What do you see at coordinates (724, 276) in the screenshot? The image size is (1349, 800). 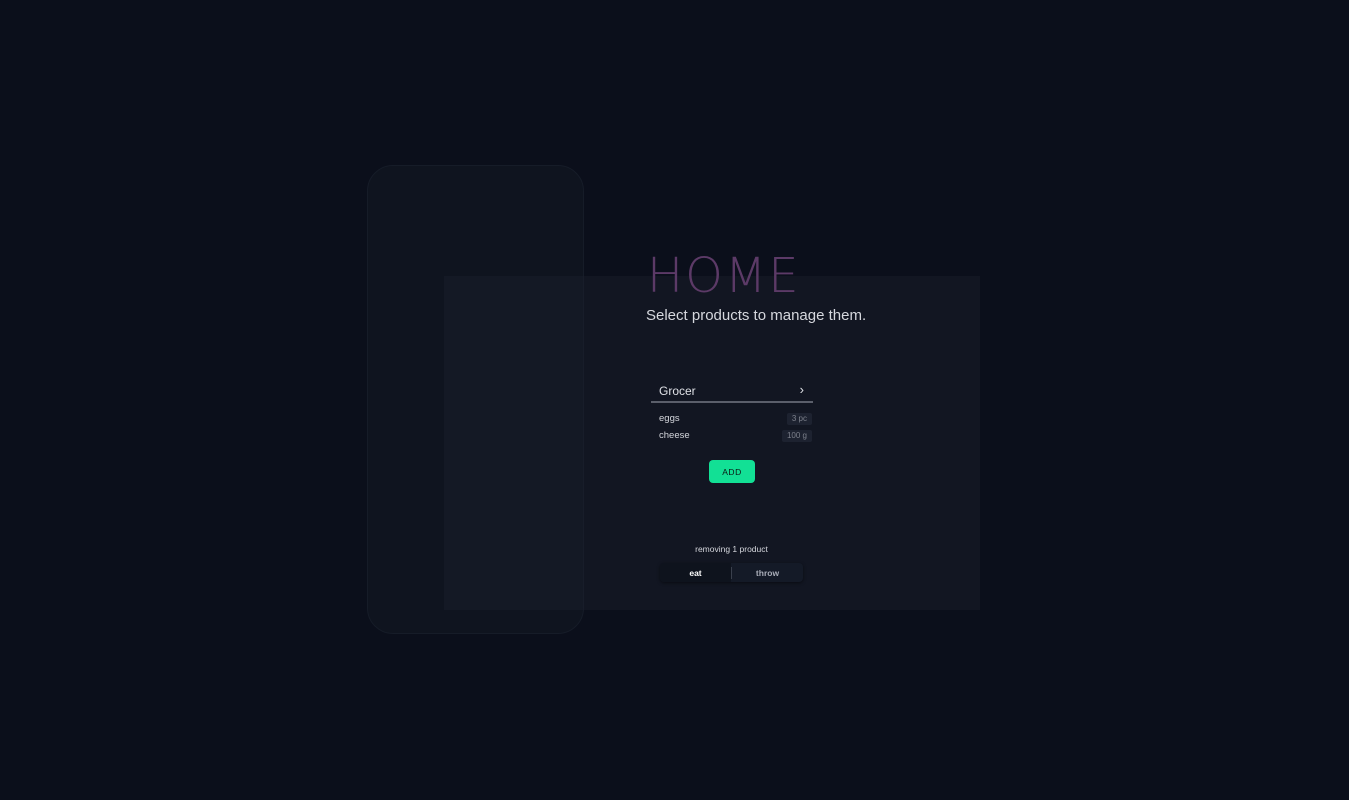 I see `page-title: HOME` at bounding box center [724, 276].